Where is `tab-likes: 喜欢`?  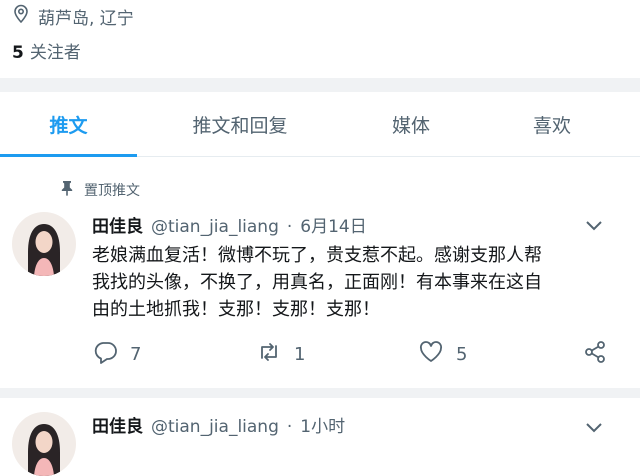 tab-likes: 喜欢 is located at coordinates (552, 124).